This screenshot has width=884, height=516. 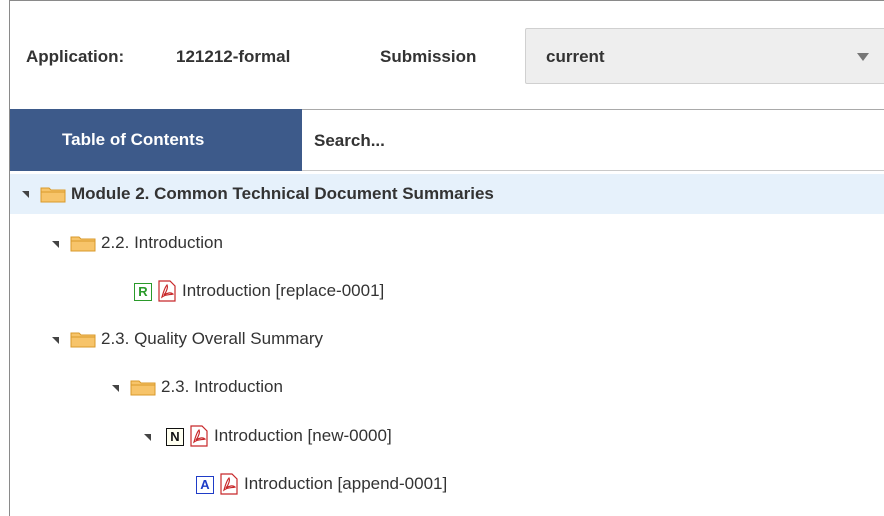 I want to click on search-box, so click(x=593, y=140).